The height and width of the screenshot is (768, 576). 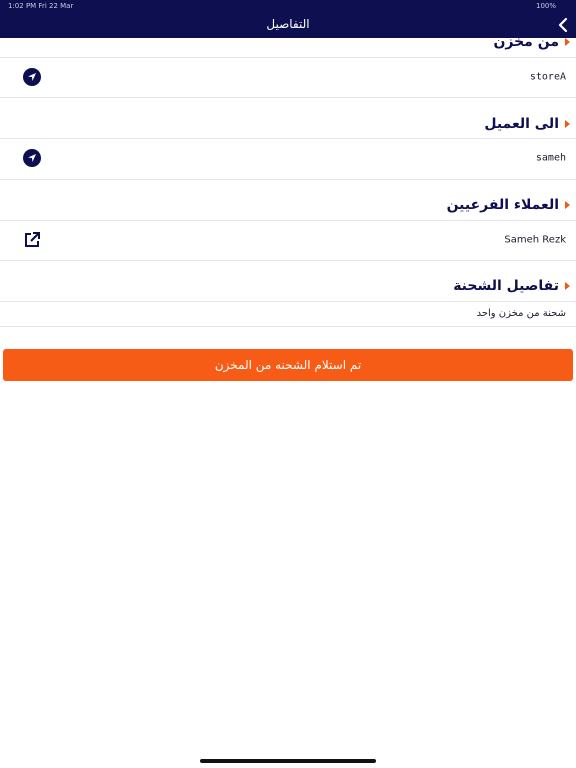 I want to click on section-title-text: من مخزن, so click(x=526, y=42).